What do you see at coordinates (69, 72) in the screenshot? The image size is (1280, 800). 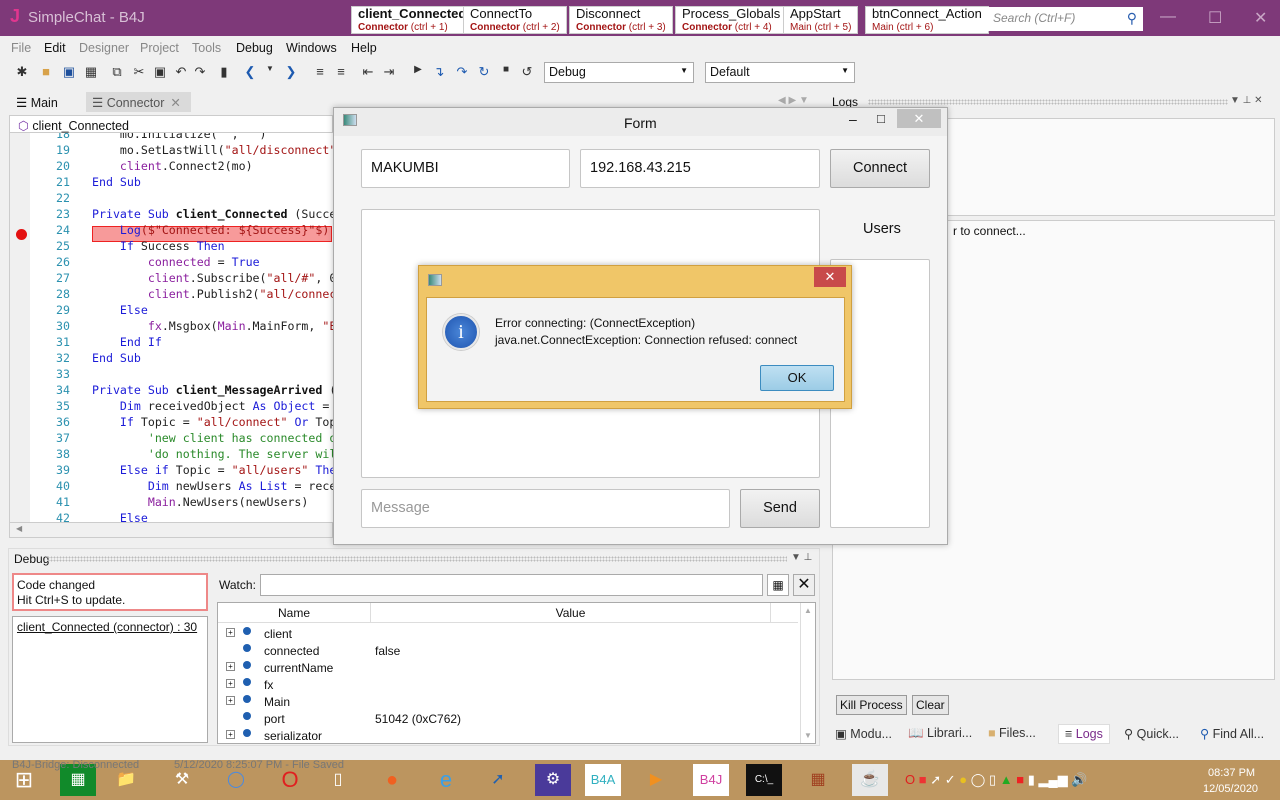 I see `save-icon: ▣` at bounding box center [69, 72].